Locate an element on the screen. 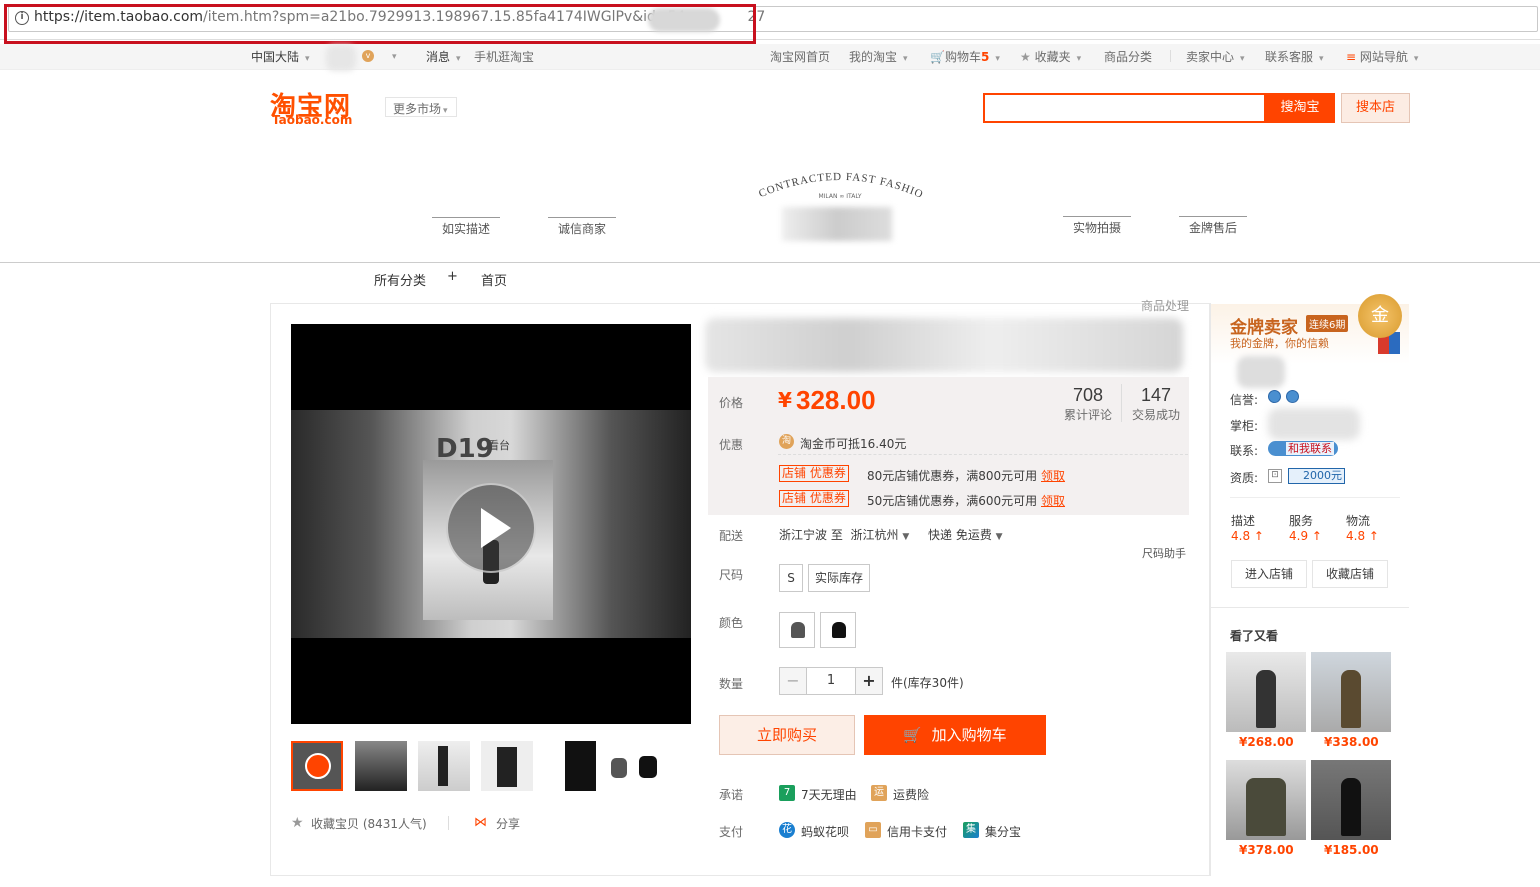 This screenshot has height=887, width=1540. redacted-owner is located at coordinates (1314, 424).